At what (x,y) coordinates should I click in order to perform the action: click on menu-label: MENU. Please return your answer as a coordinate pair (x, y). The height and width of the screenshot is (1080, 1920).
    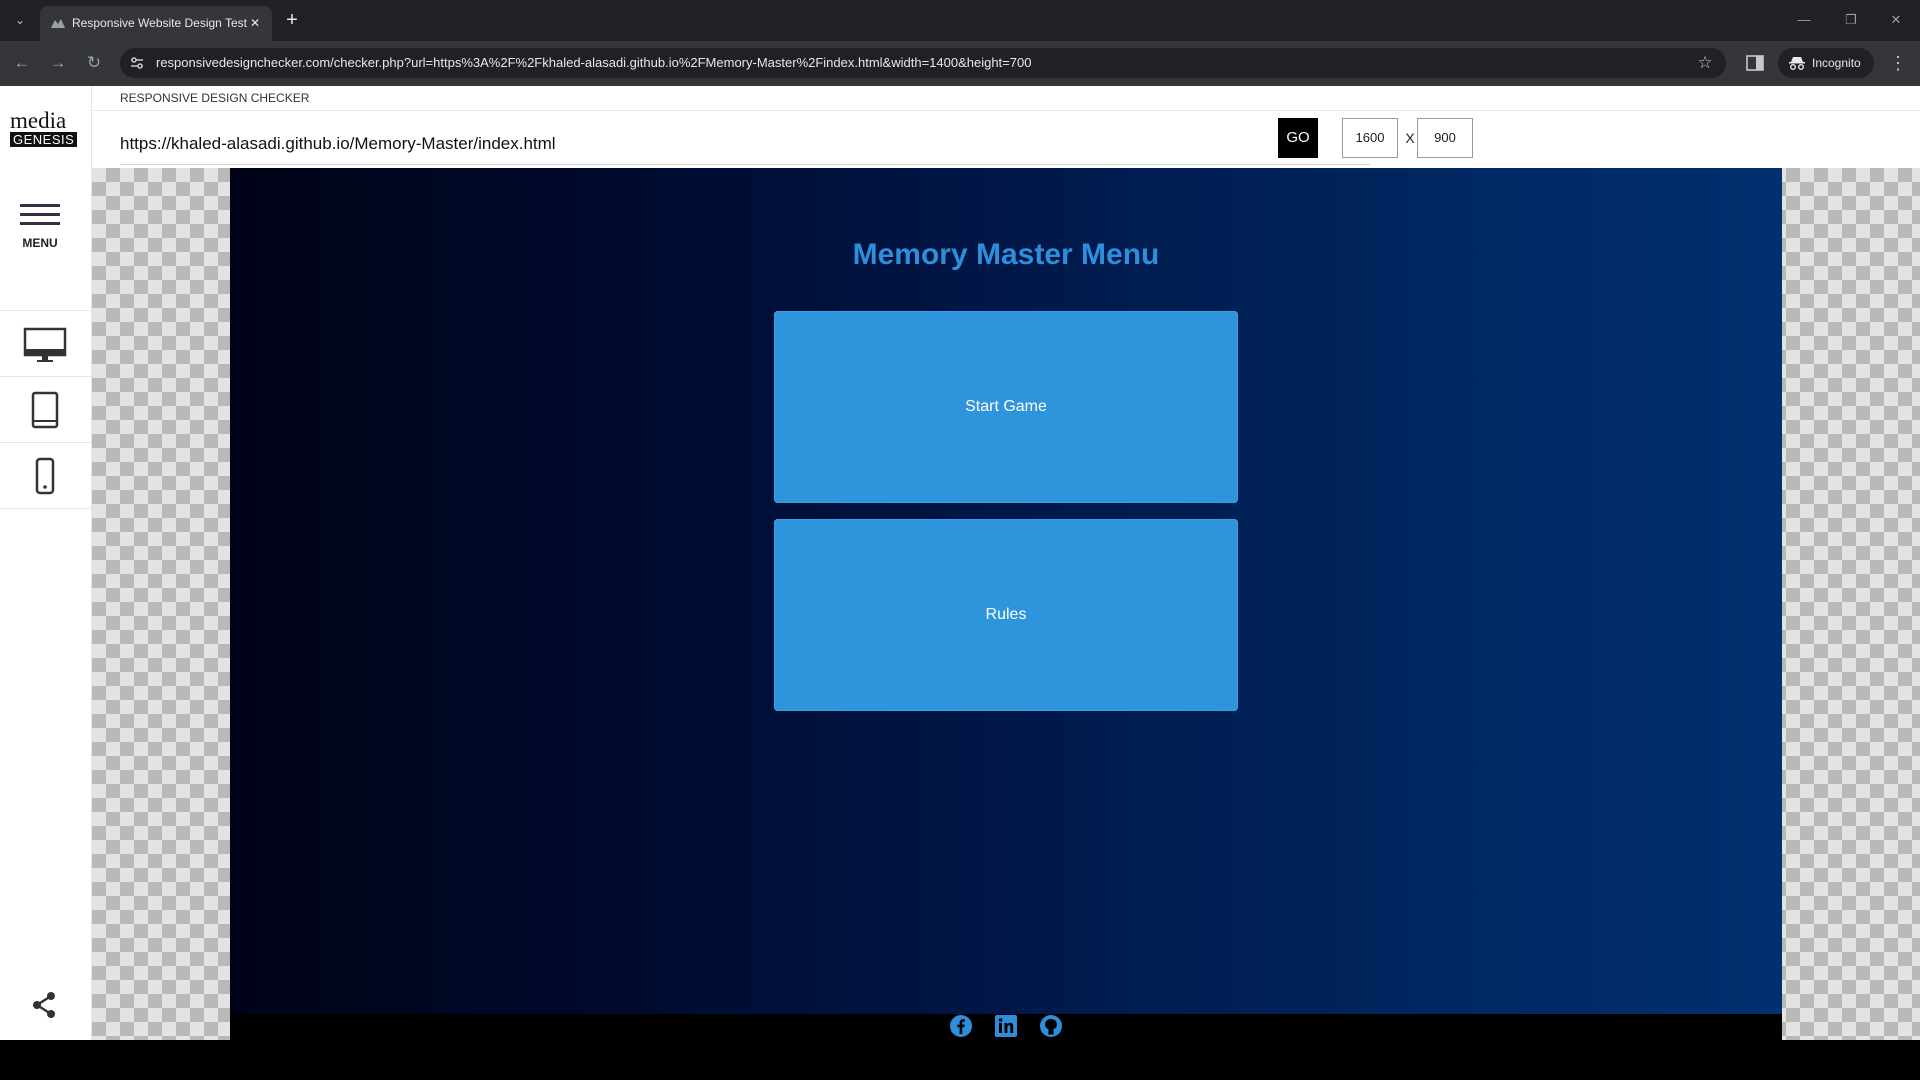
    Looking at the image, I should click on (40, 243).